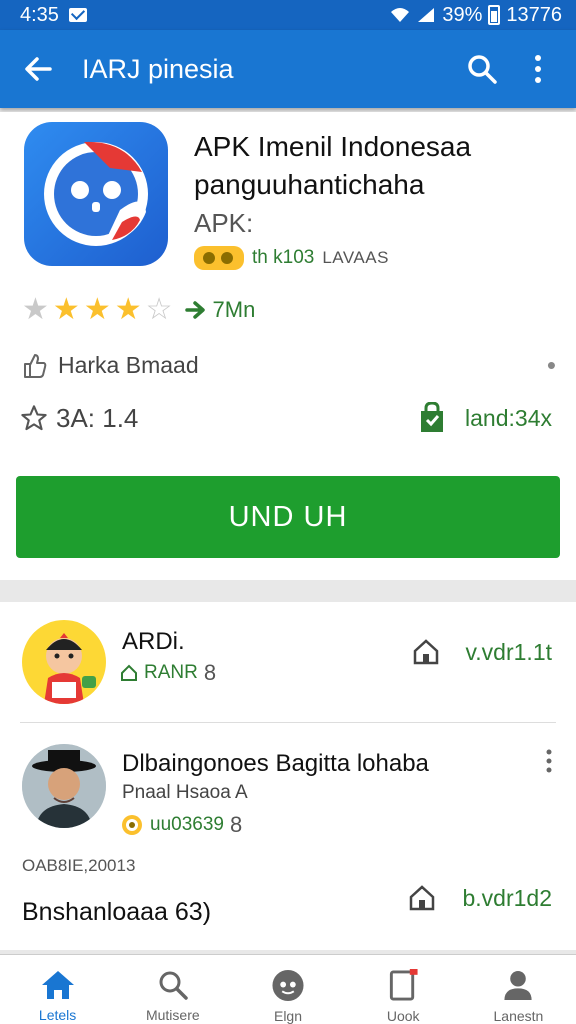 The width and height of the screenshot is (576, 1024). What do you see at coordinates (97, 417) in the screenshot?
I see `rating-text: 3A: 1.4` at bounding box center [97, 417].